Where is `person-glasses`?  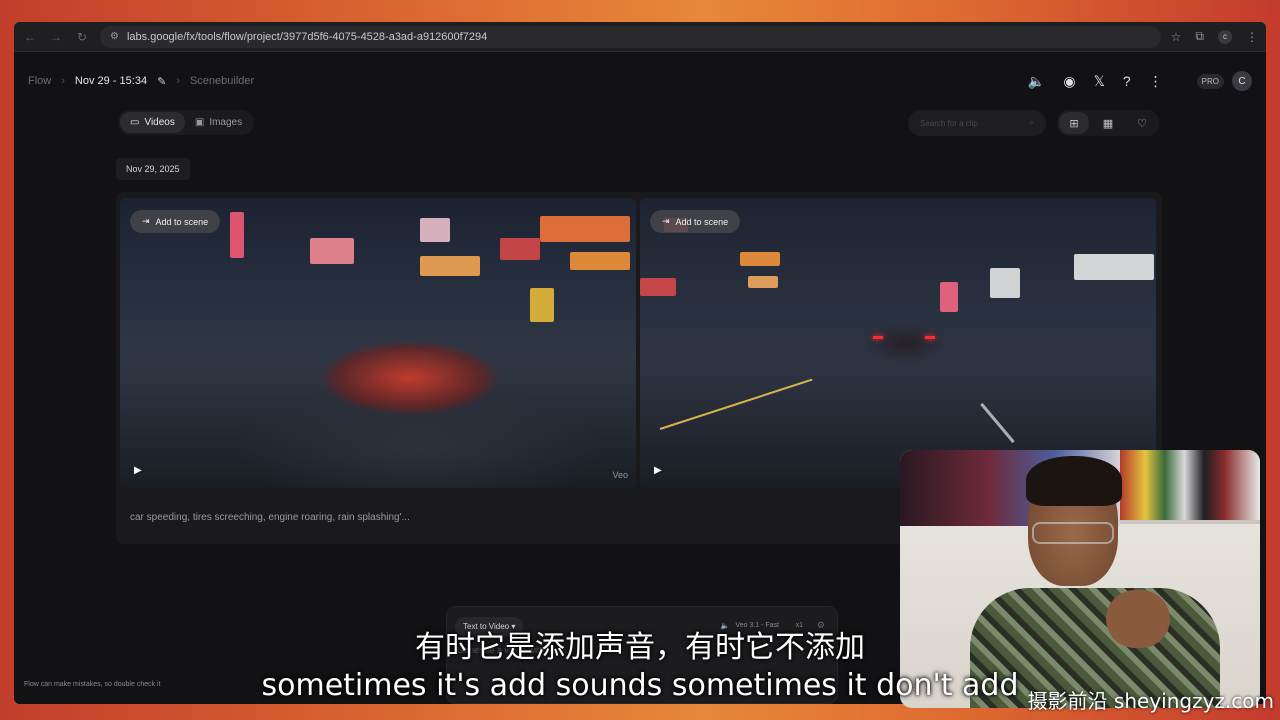
person-glasses is located at coordinates (1073, 533).